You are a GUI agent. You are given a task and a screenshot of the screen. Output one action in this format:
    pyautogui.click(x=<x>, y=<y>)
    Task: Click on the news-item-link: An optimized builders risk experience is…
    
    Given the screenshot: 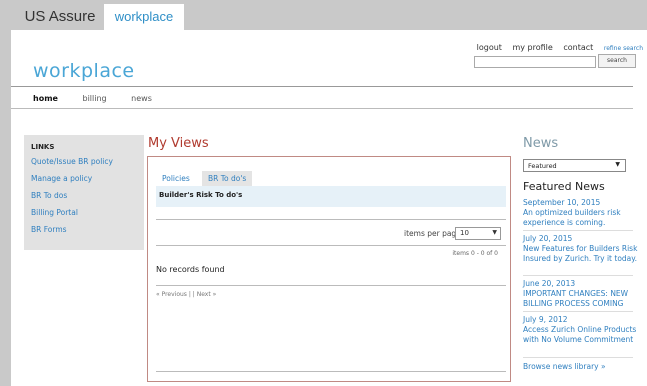 What is the action you would take?
    pyautogui.click(x=583, y=217)
    